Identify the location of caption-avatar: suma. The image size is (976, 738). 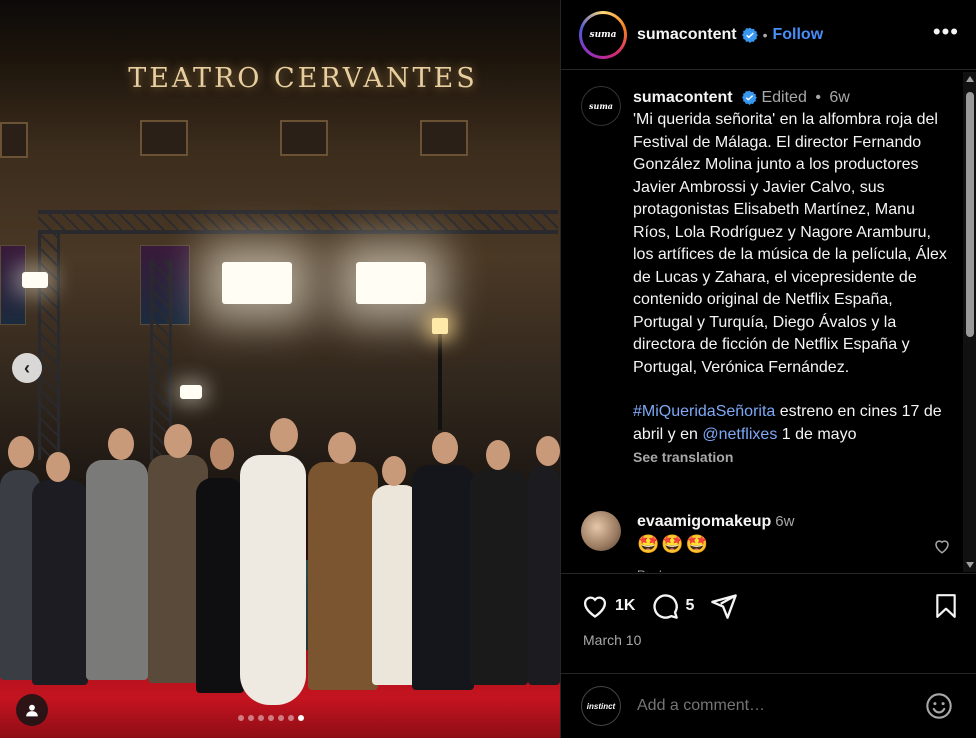
(601, 106).